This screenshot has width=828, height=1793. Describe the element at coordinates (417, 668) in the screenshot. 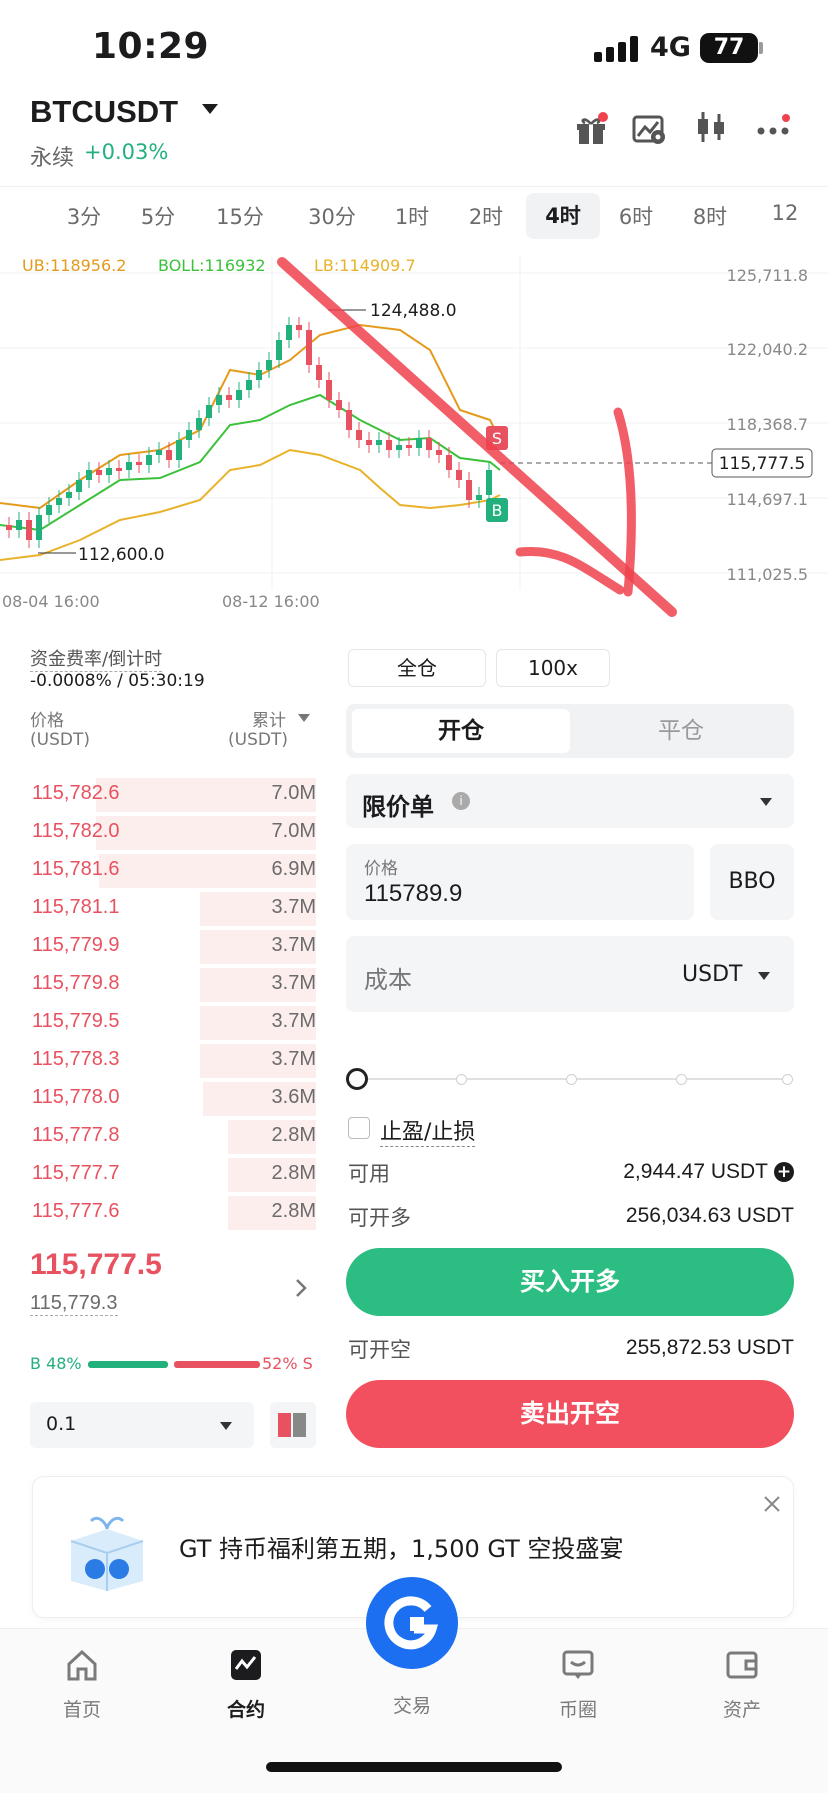

I see `margin-mode-button: 全仓` at that location.